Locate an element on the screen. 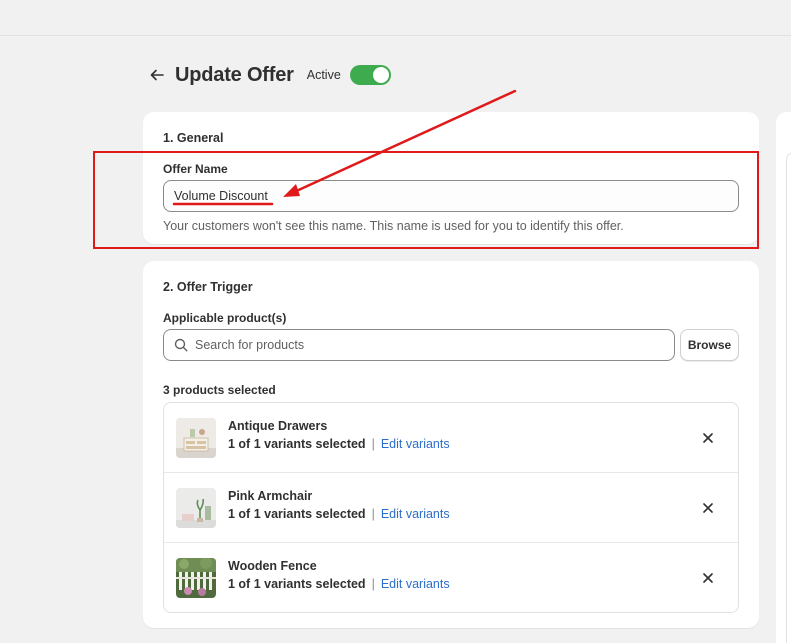  search-icon is located at coordinates (181, 345).